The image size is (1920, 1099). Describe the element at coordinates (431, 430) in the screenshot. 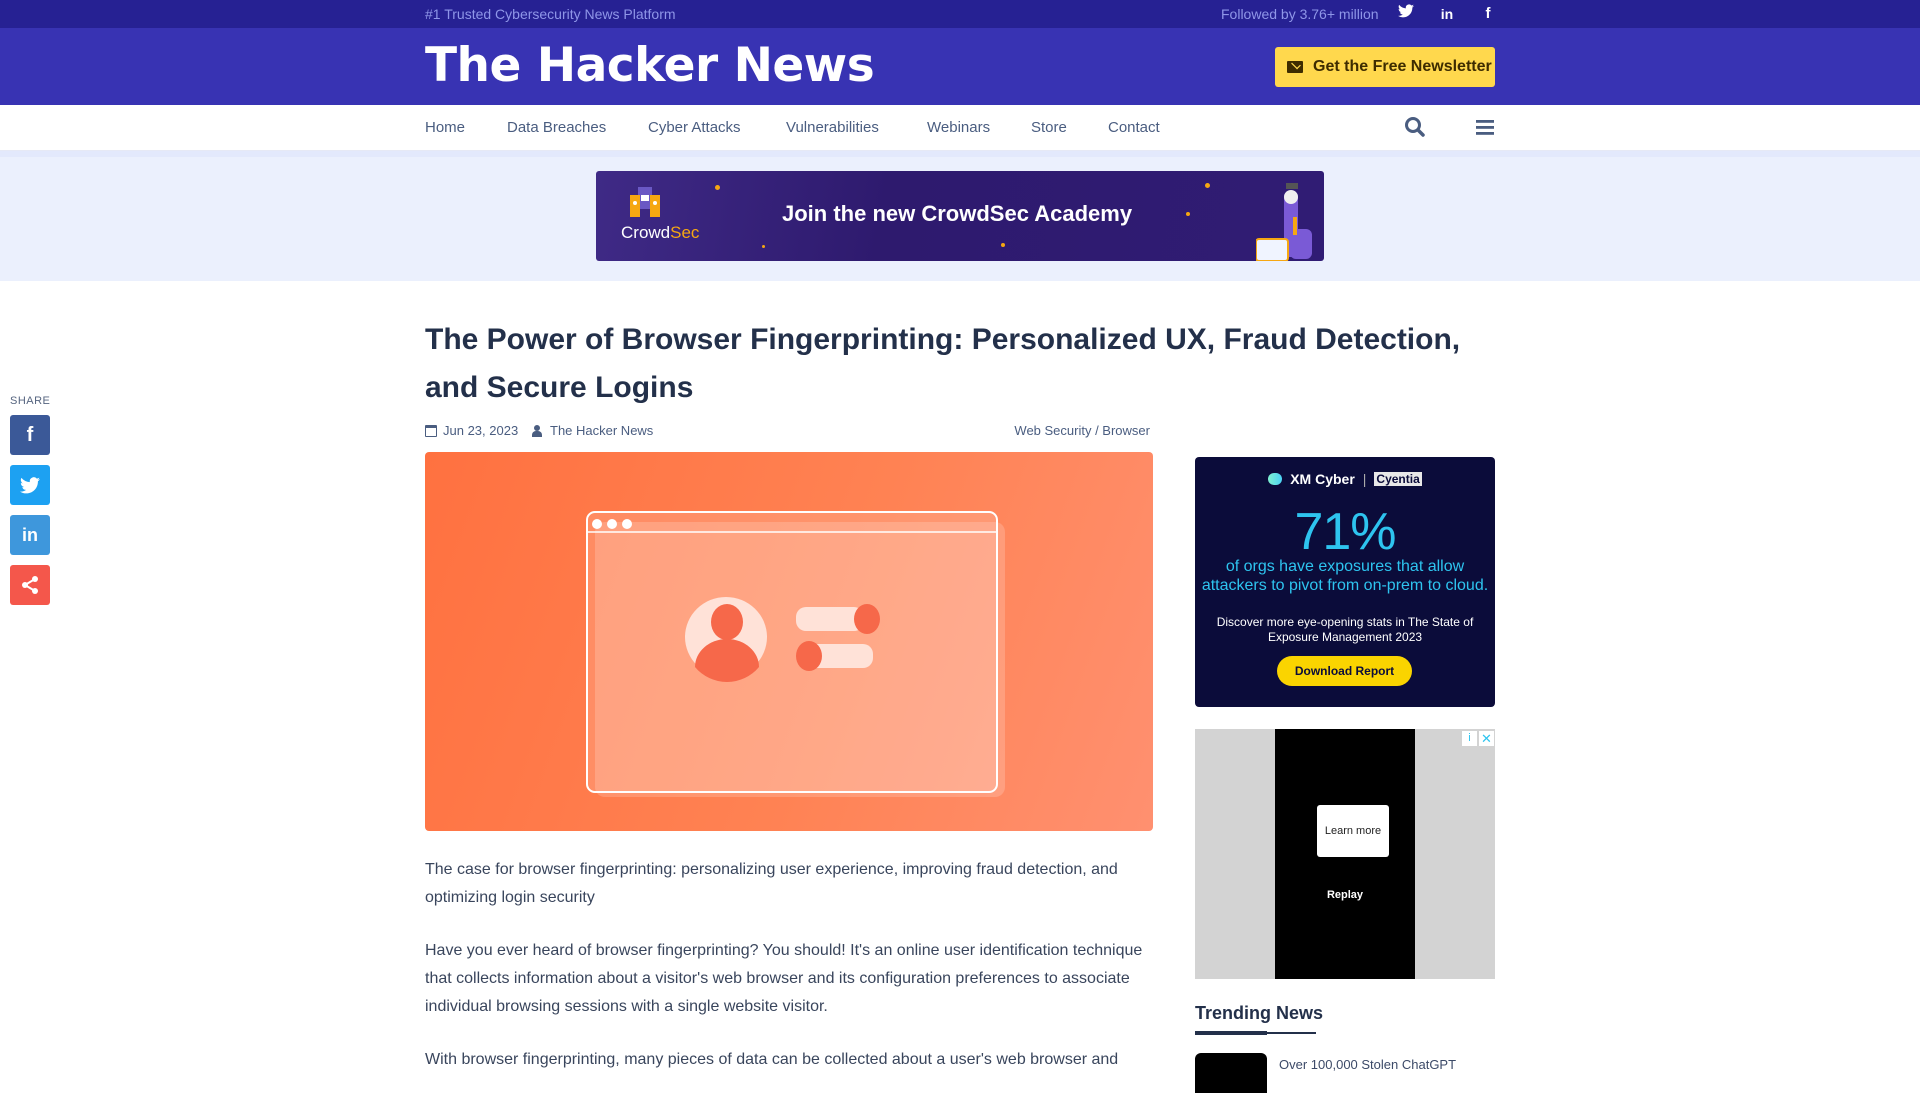

I see `calendar-icon` at that location.